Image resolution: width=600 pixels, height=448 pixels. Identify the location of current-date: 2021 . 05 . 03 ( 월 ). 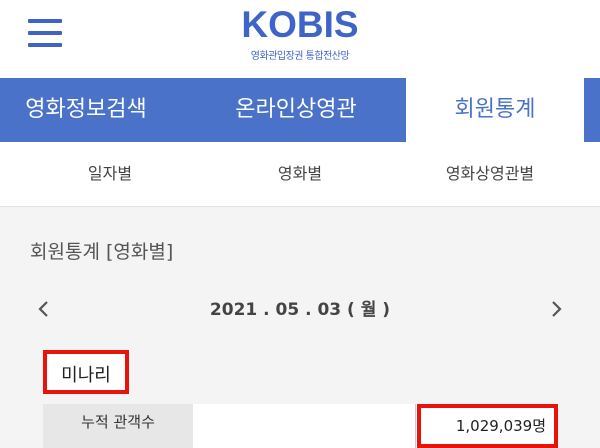
(300, 310).